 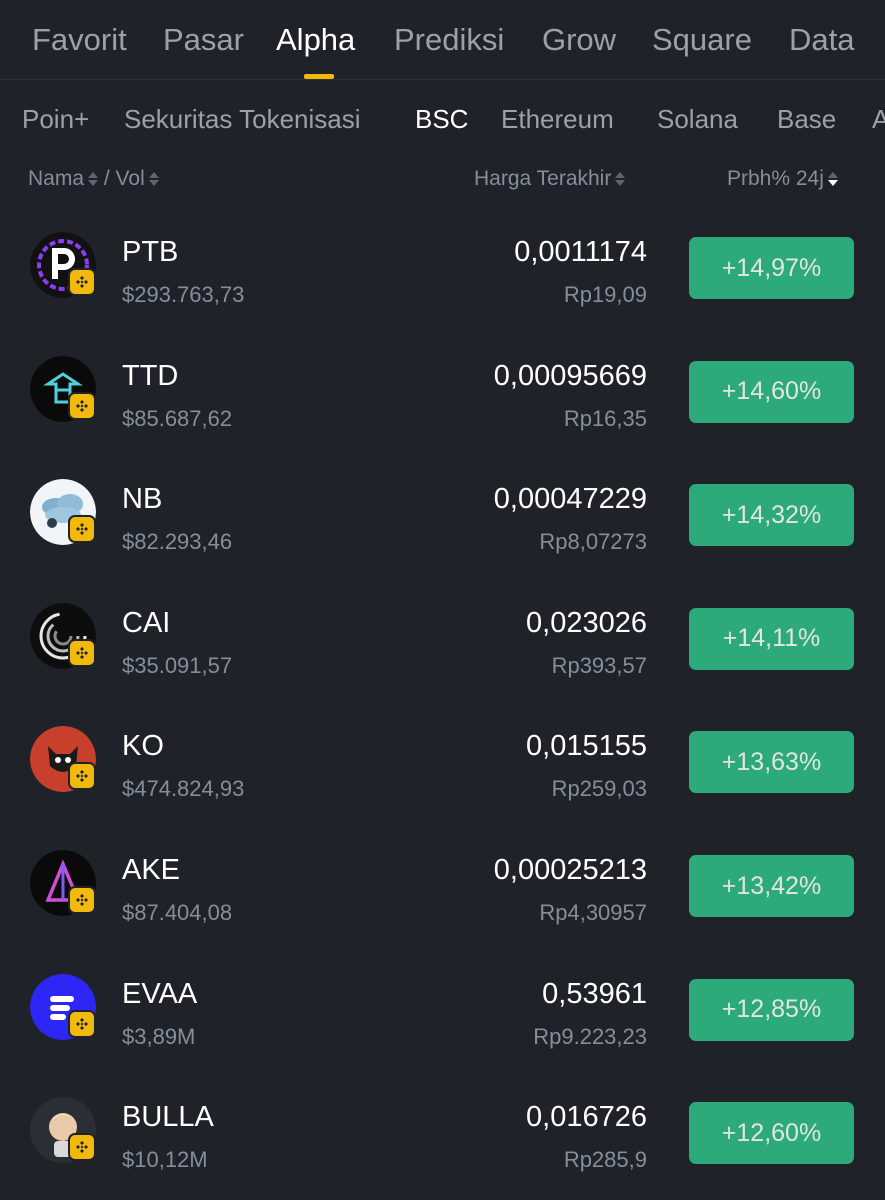 What do you see at coordinates (150, 375) in the screenshot?
I see `token-symbol: TTD` at bounding box center [150, 375].